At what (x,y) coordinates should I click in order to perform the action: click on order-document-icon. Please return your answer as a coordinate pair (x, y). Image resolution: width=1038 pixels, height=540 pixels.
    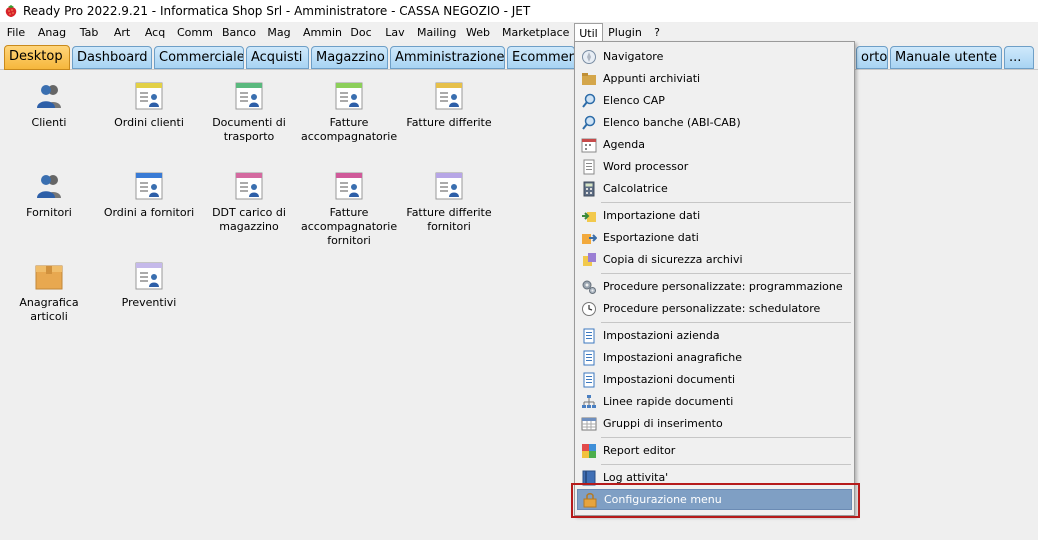
    Looking at the image, I should click on (149, 96).